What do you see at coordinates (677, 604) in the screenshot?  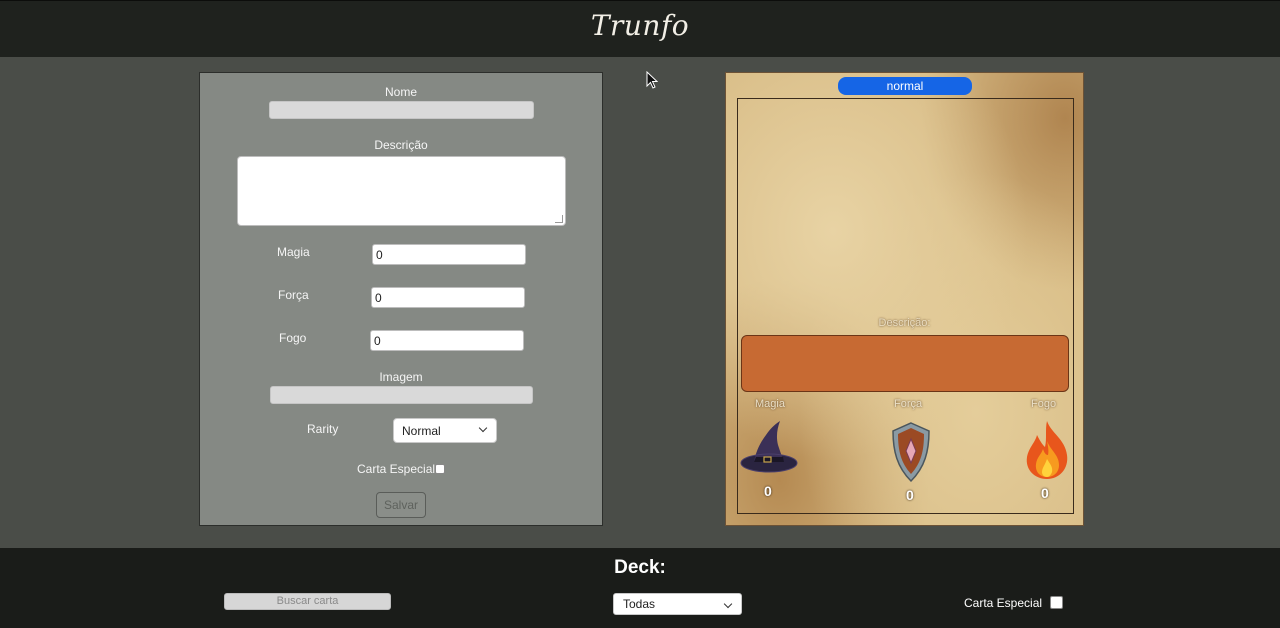 I see `rarity-filter-select: Todas` at bounding box center [677, 604].